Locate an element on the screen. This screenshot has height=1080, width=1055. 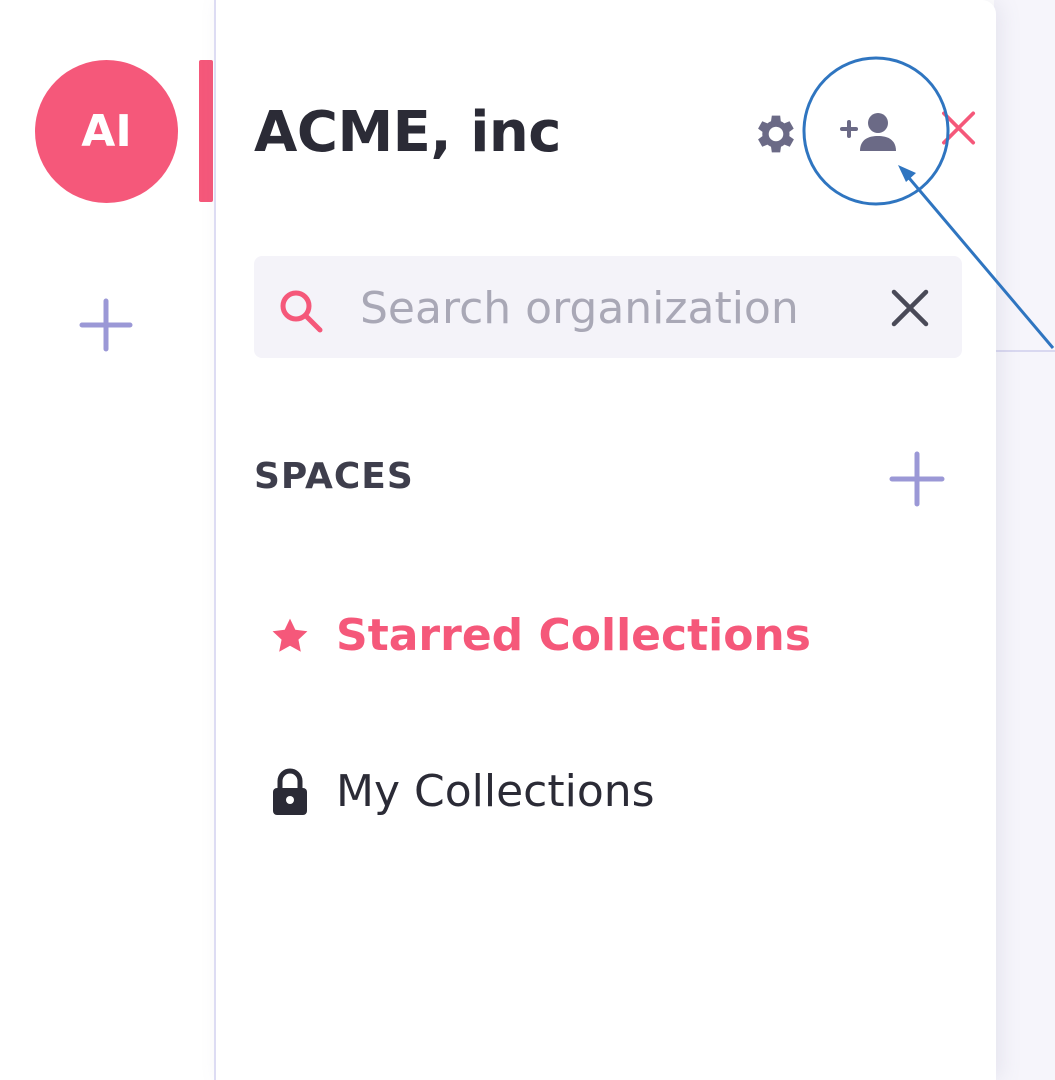
org-avatar: AI is located at coordinates (106, 131).